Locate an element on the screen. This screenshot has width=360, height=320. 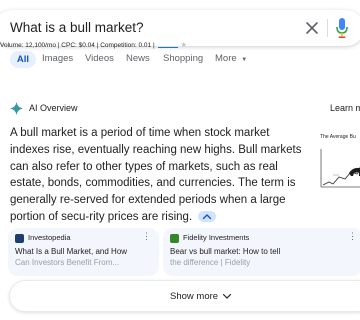
collapse-button is located at coordinates (207, 217).